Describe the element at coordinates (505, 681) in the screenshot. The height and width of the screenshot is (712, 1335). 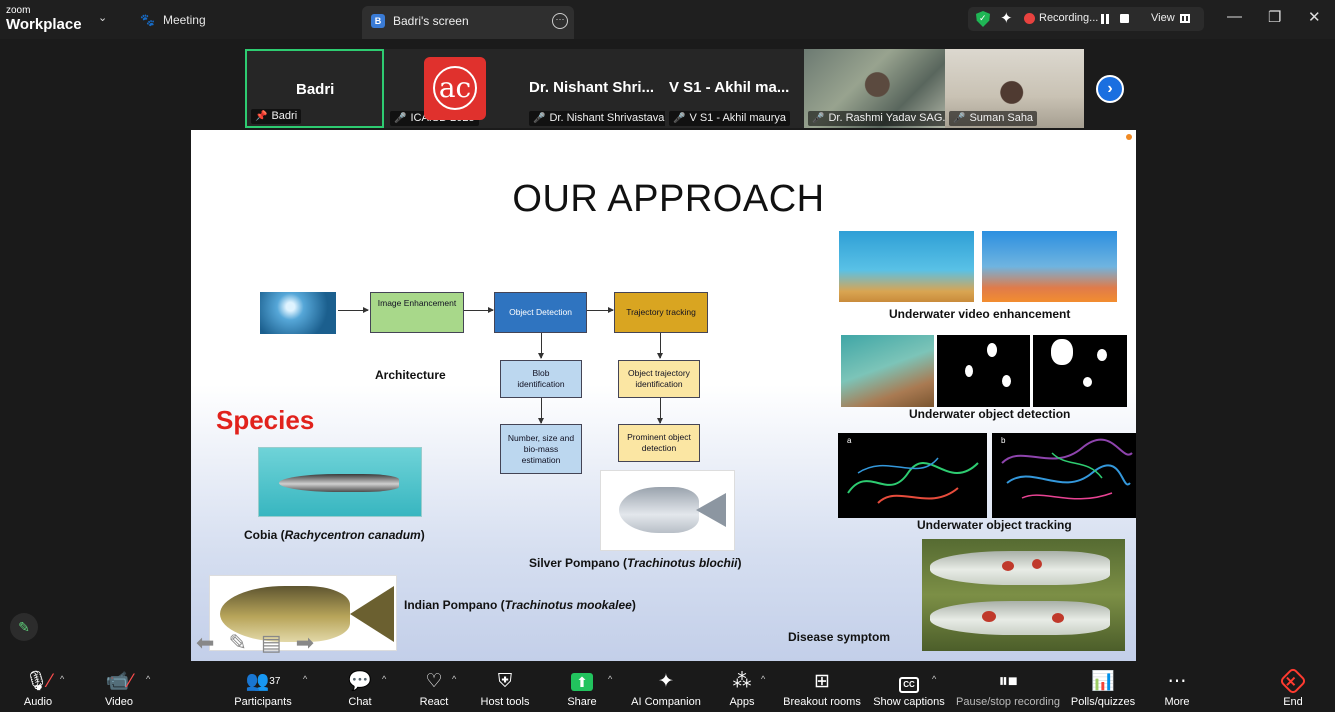
I see `shield-icon: ⛨` at that location.